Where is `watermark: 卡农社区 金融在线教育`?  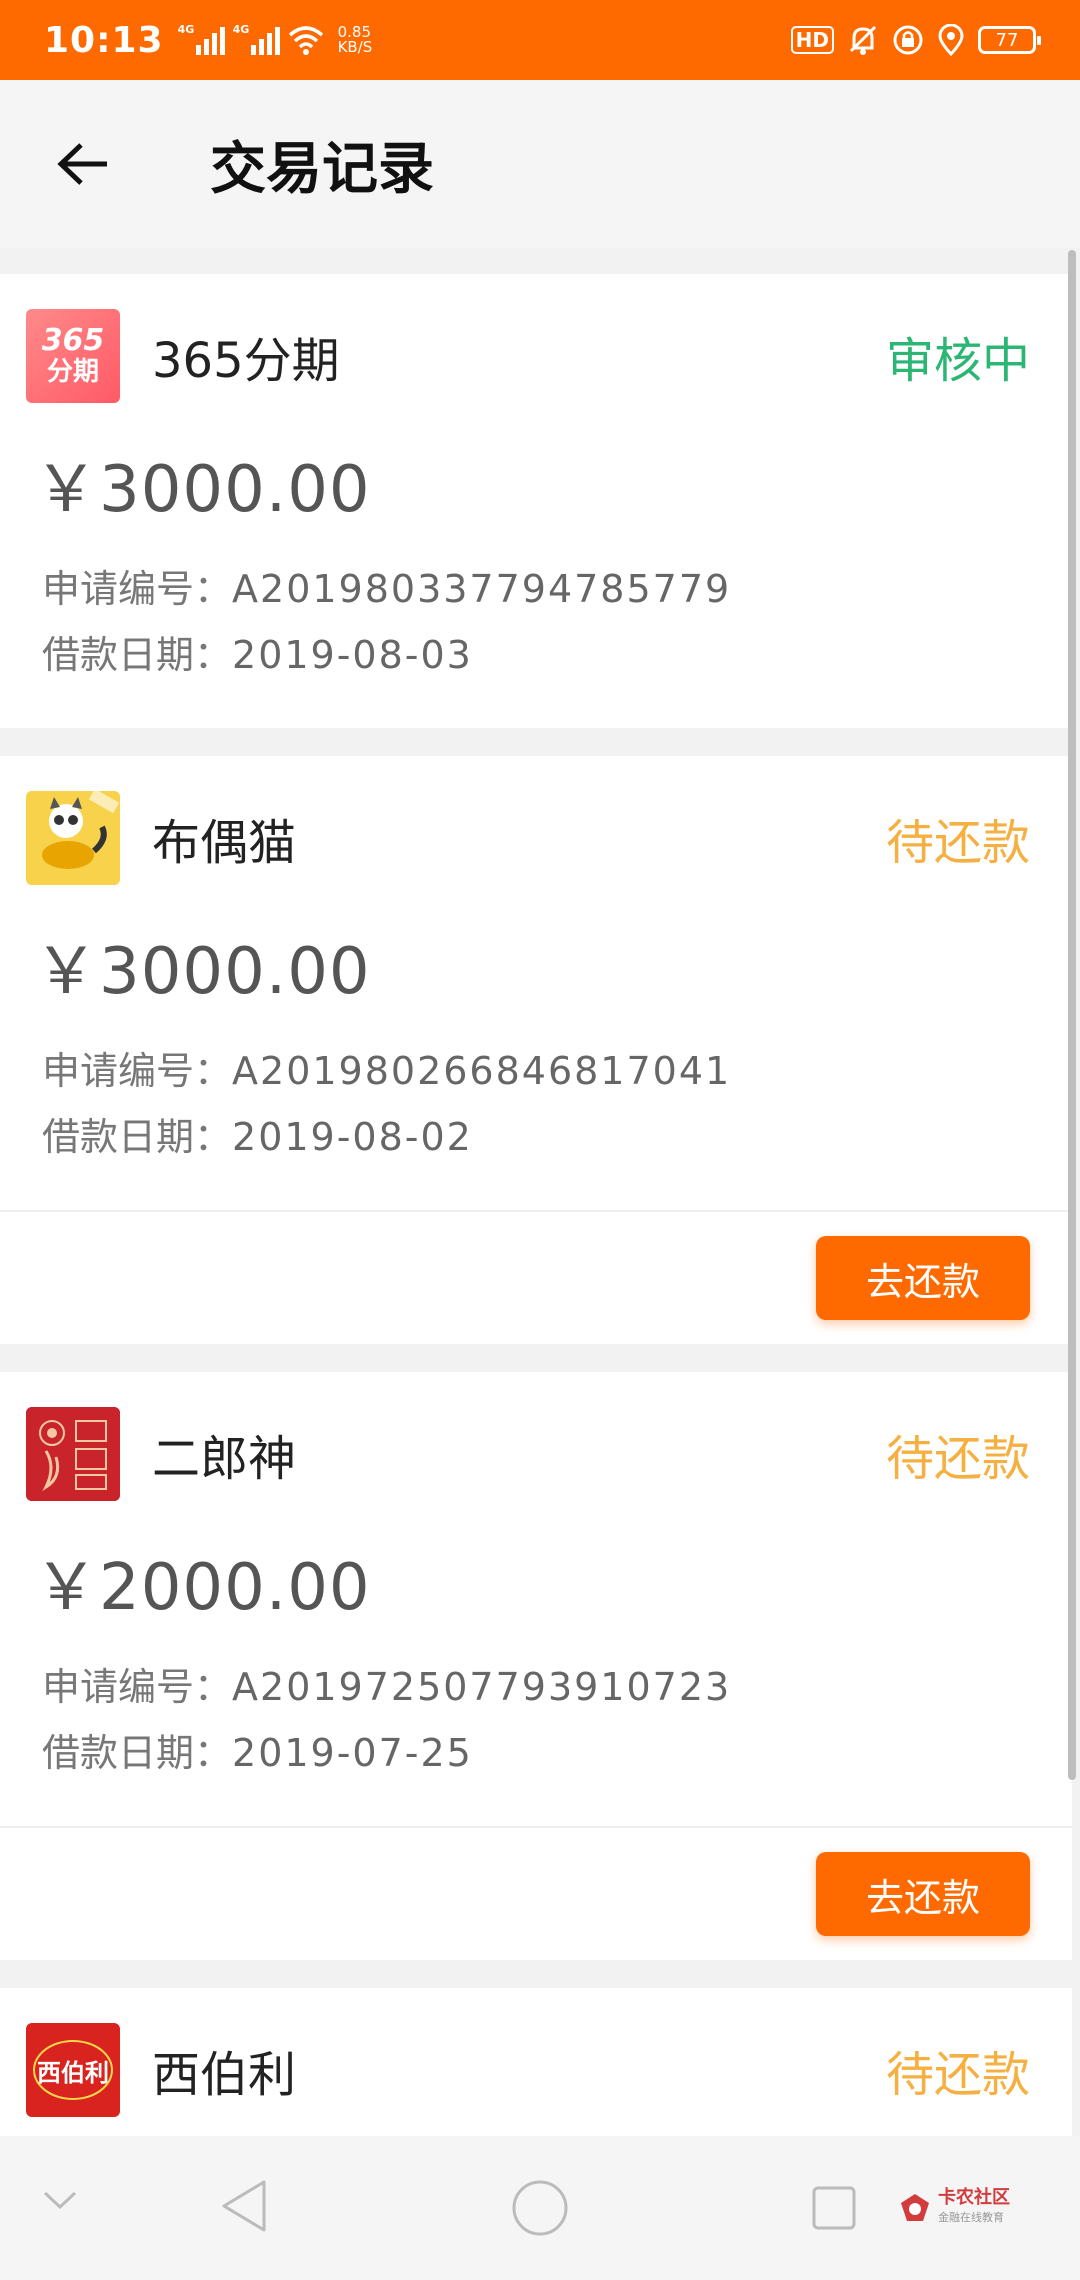 watermark: 卡农社区 金融在线教育 is located at coordinates (954, 2208).